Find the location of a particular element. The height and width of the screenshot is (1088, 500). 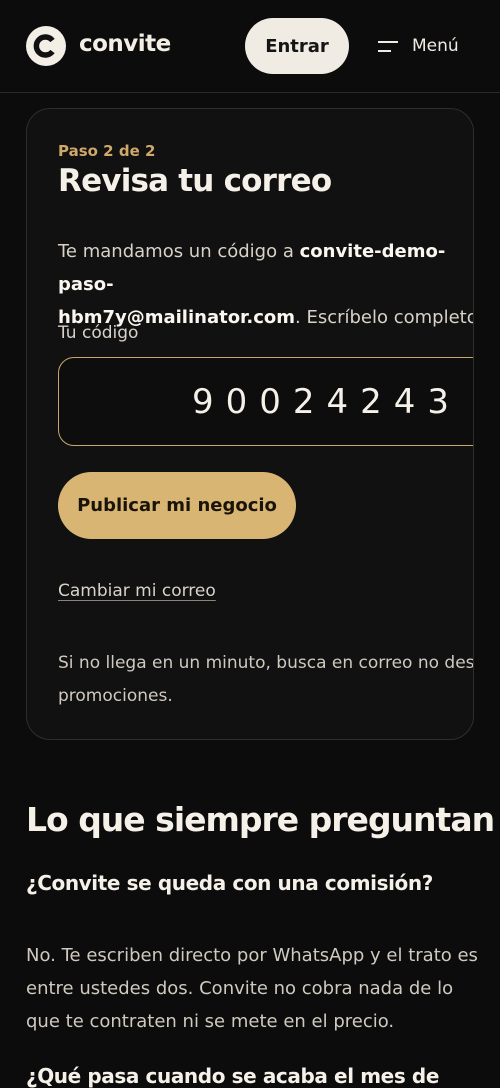

publish-business-button: Publicar mi negocio is located at coordinates (177, 505).